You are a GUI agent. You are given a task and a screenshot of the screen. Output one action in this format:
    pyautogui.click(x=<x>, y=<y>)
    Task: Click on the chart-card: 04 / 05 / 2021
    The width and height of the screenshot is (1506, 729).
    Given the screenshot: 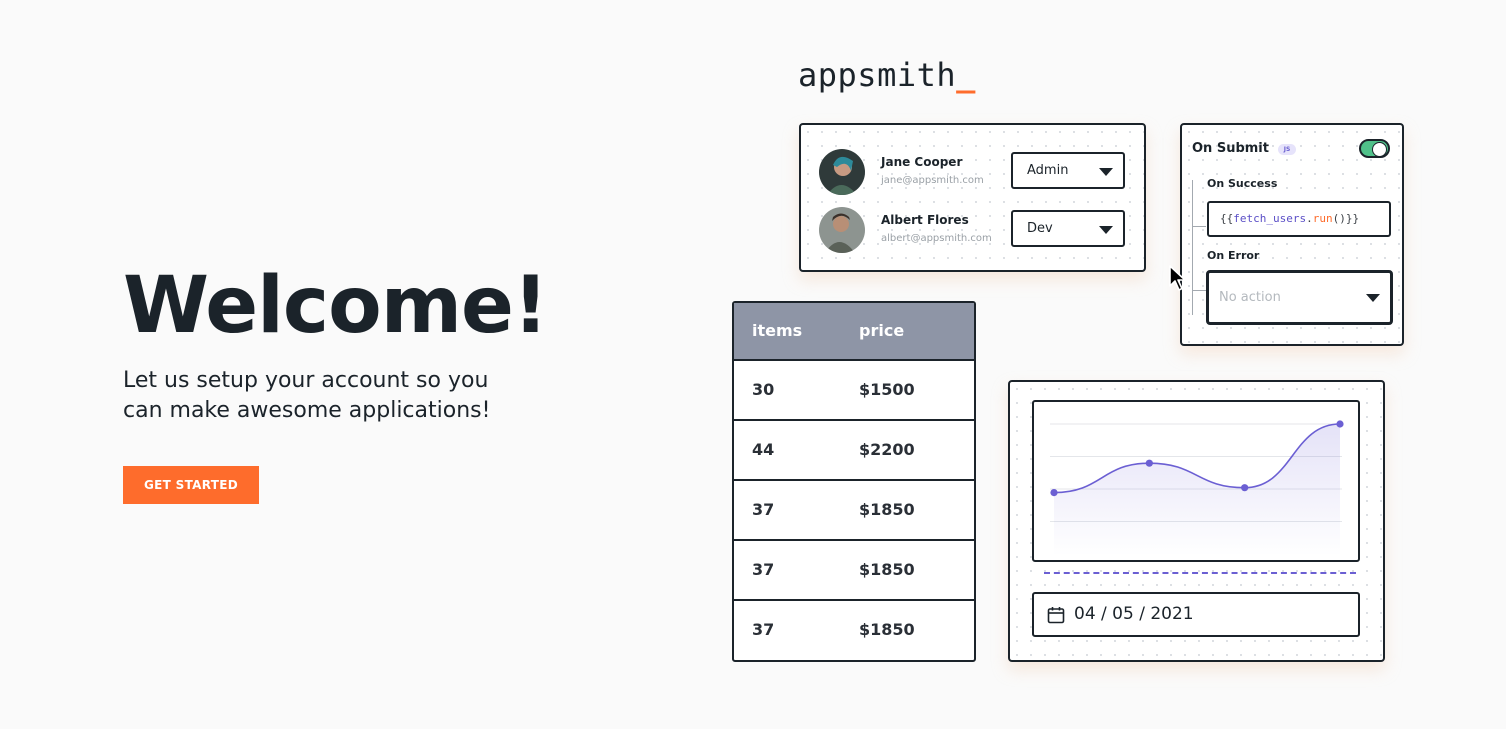 What is the action you would take?
    pyautogui.click(x=1196, y=521)
    